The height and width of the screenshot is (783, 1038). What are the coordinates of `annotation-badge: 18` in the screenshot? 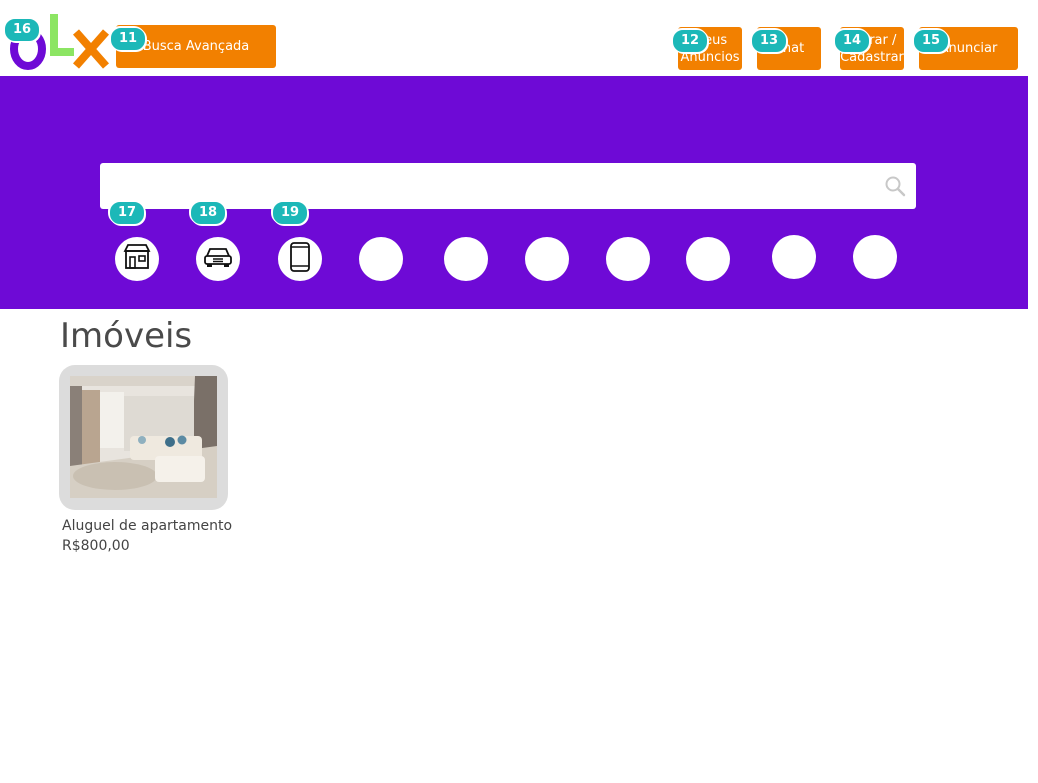 It's located at (208, 213).